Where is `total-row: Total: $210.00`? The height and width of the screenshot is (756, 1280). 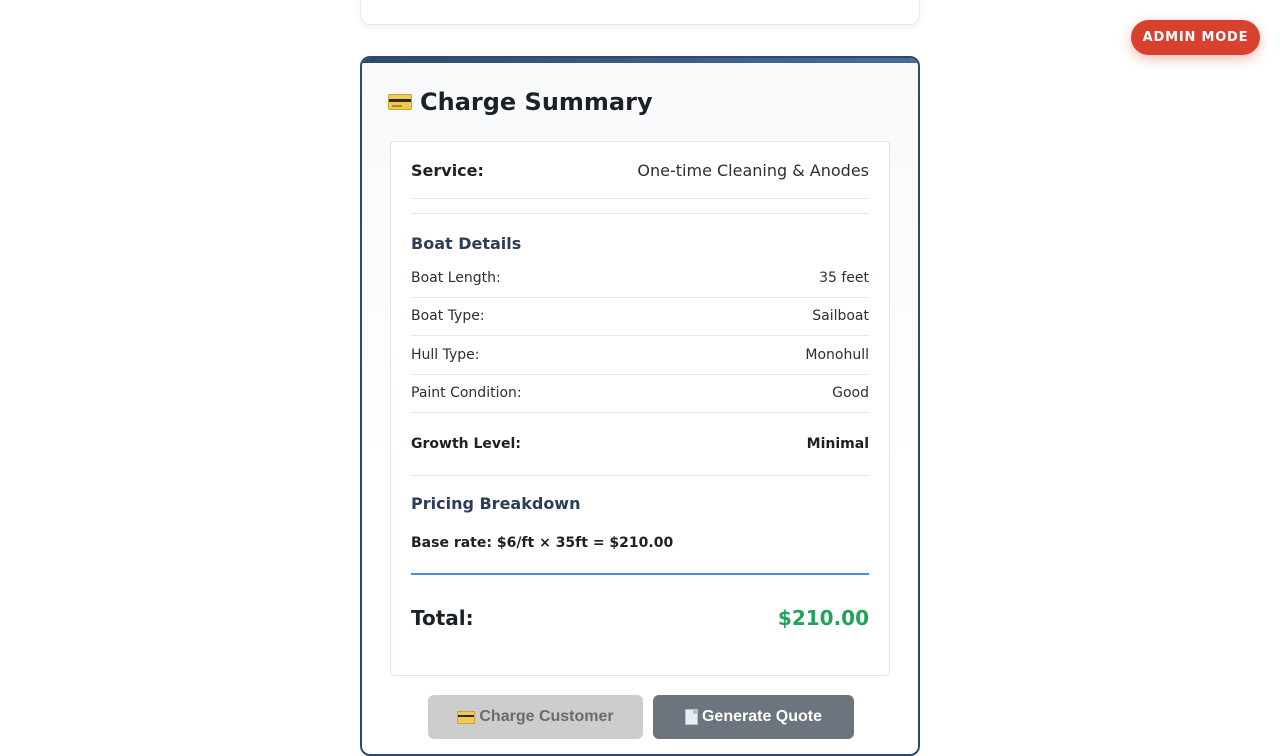 total-row: Total: $210.00 is located at coordinates (640, 618).